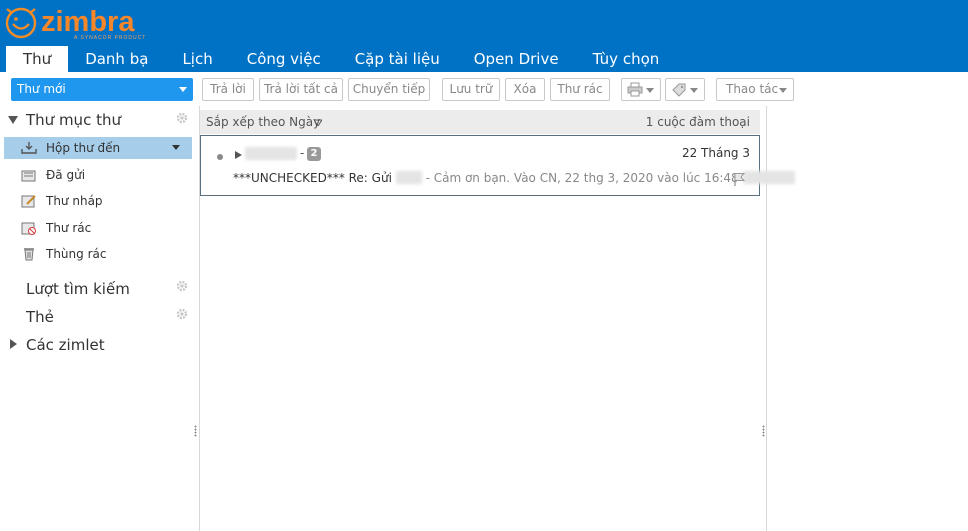 The height and width of the screenshot is (531, 968). I want to click on expand-thread-icon, so click(238, 155).